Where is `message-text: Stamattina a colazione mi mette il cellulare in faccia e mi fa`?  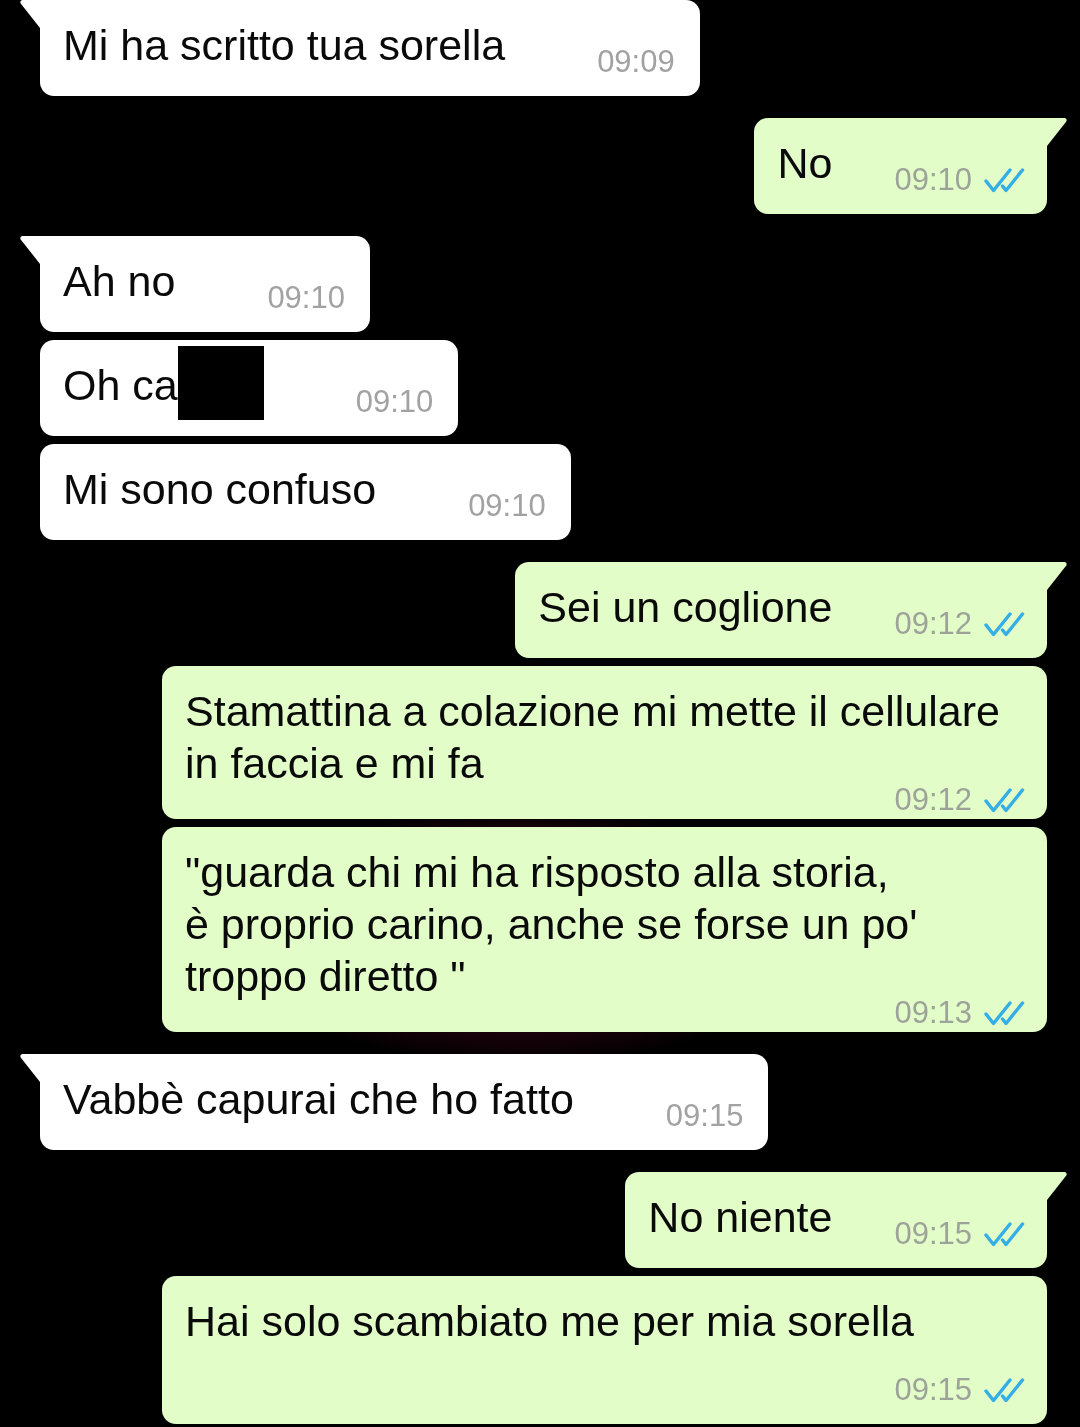
message-text: Stamattina a colazione mi mette il cellulare in faccia e mi fa is located at coordinates (593, 737).